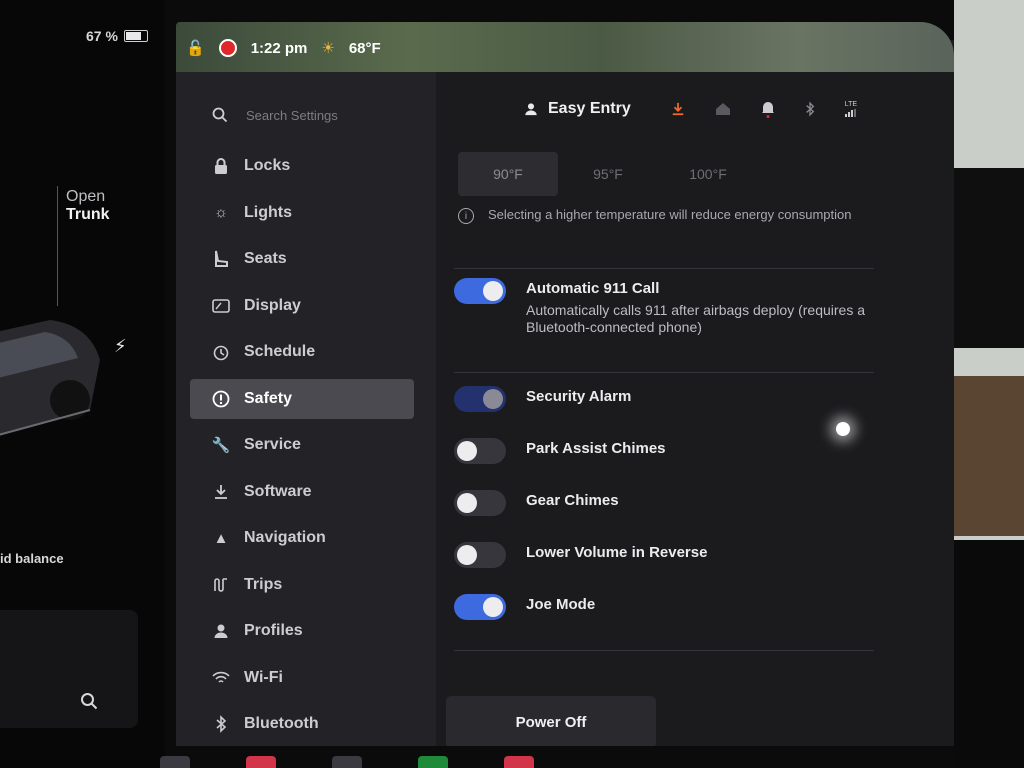 This screenshot has width=1024, height=768. I want to click on sidebar-item-label: Profiles, so click(273, 630).